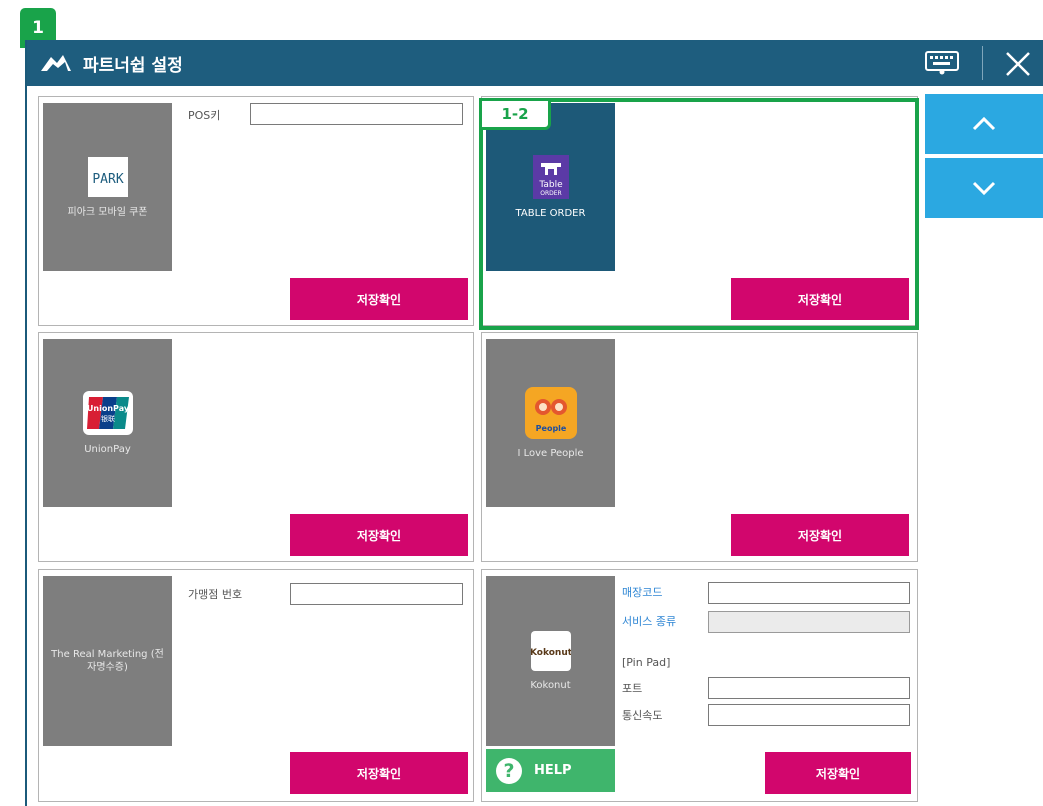 This screenshot has height=806, width=1043. Describe the element at coordinates (982, 63) in the screenshot. I see `title-separator` at that location.